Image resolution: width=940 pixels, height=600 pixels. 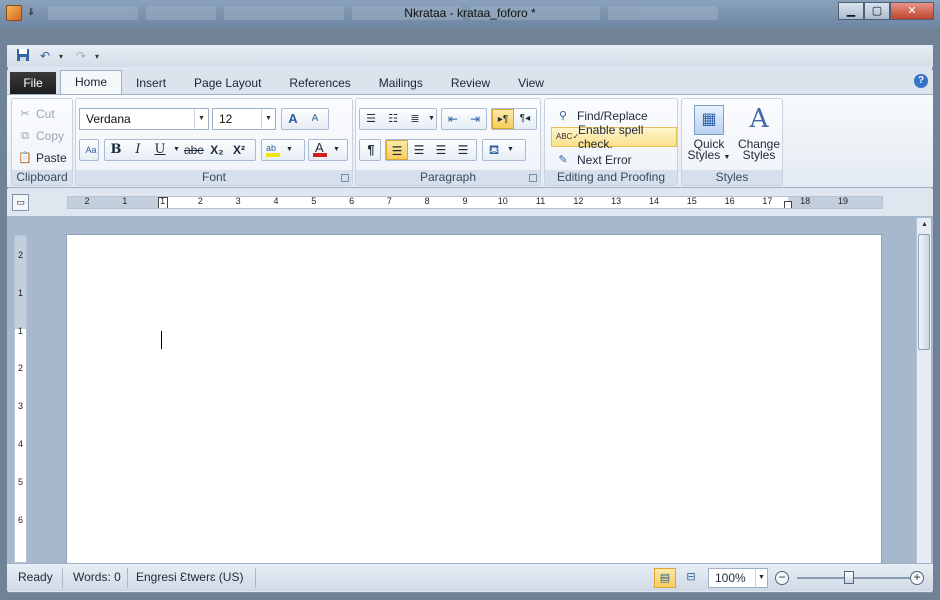 What do you see at coordinates (921, 81) in the screenshot?
I see `help-icon: ?` at bounding box center [921, 81].